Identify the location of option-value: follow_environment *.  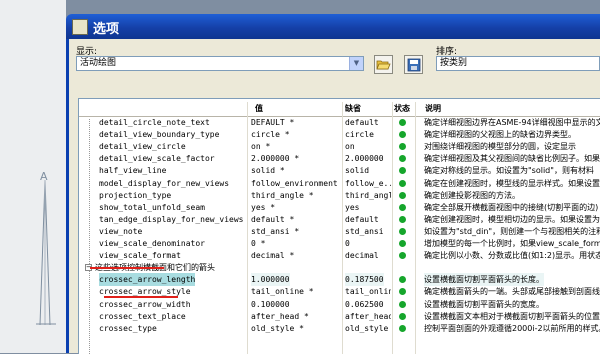
(296, 183).